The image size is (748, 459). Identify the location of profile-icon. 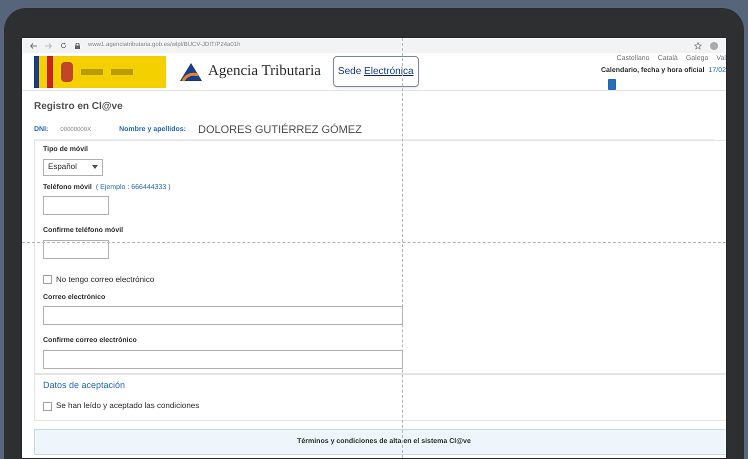
(714, 46).